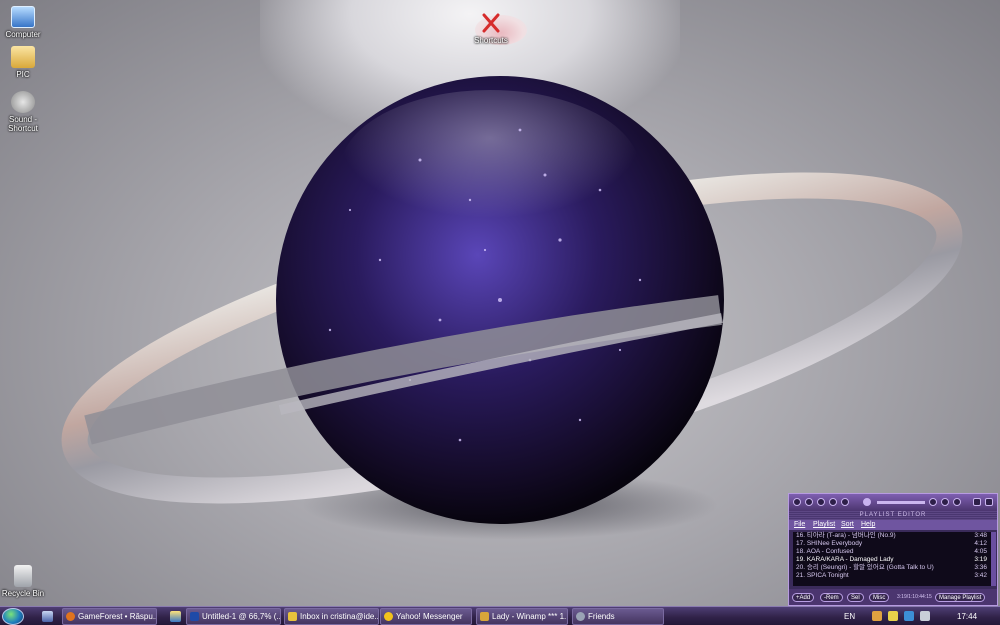  I want to click on winamp-next-button, so click(845, 502).